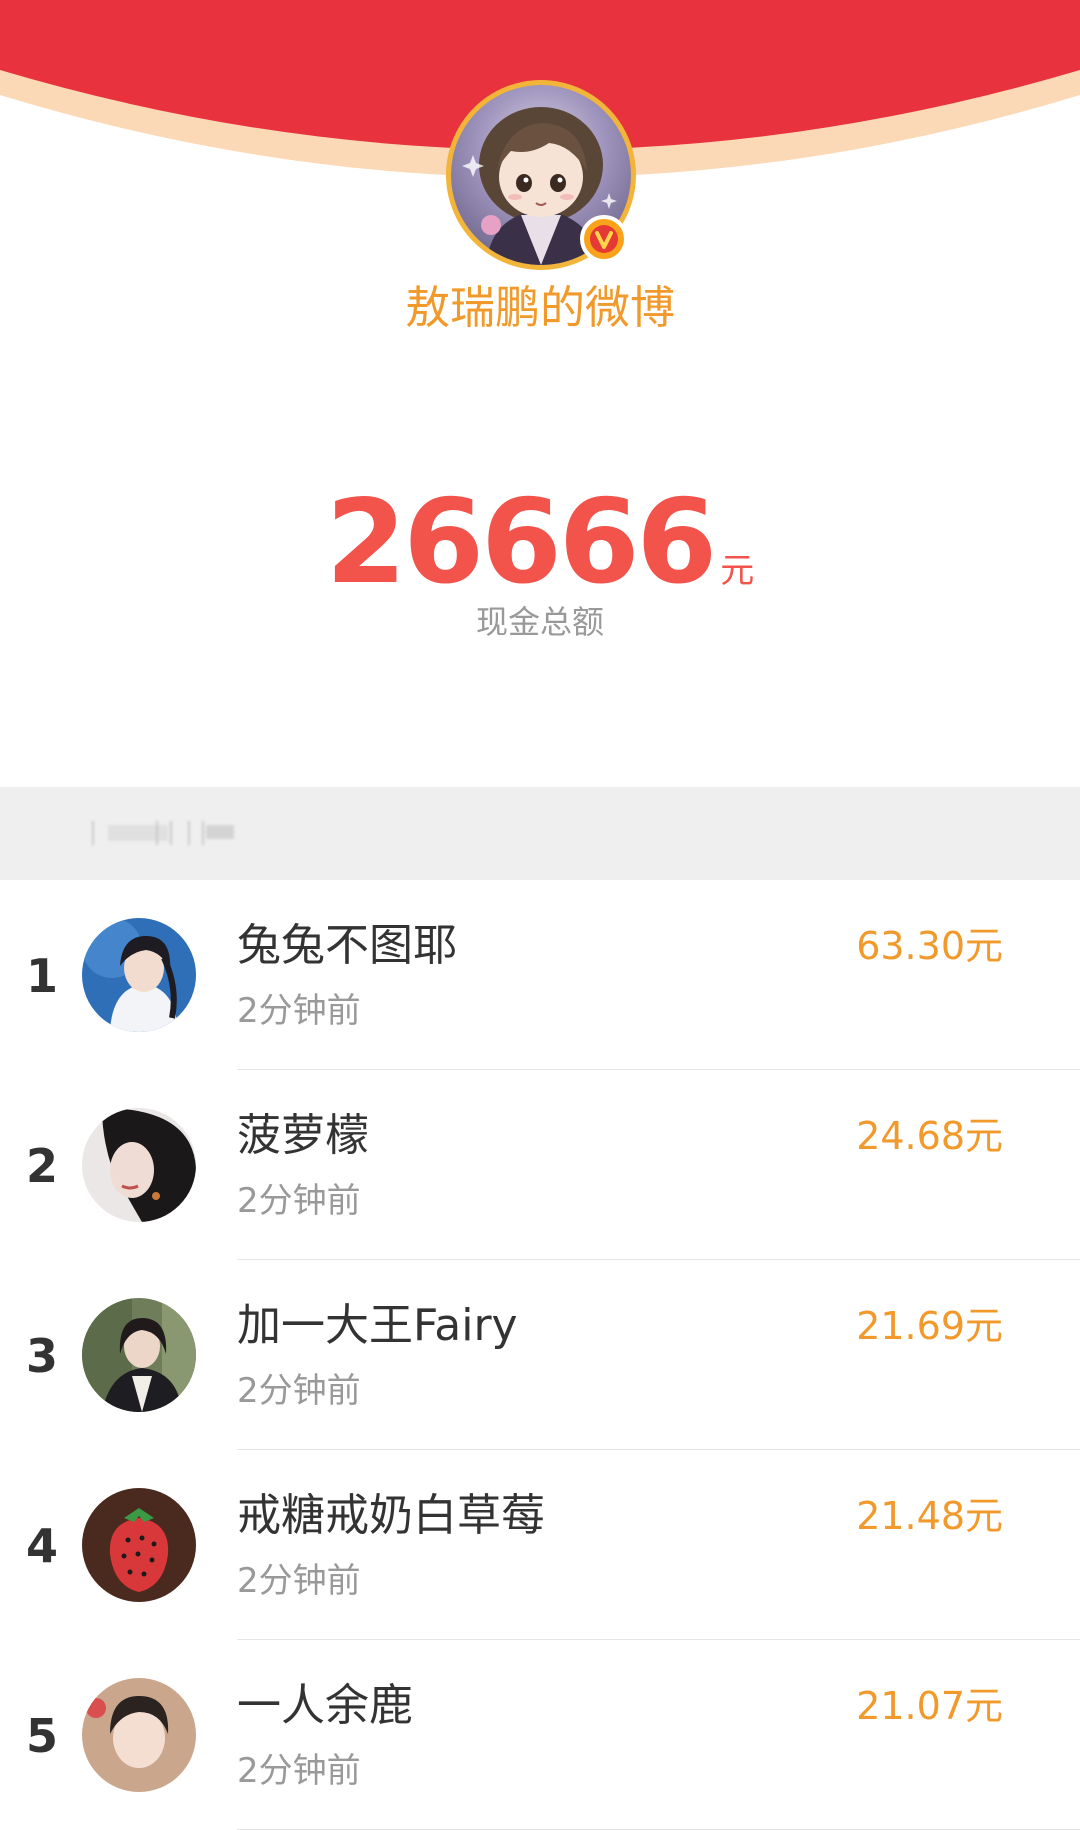  What do you see at coordinates (929, 1326) in the screenshot?
I see `donation-amount: 21.69元` at bounding box center [929, 1326].